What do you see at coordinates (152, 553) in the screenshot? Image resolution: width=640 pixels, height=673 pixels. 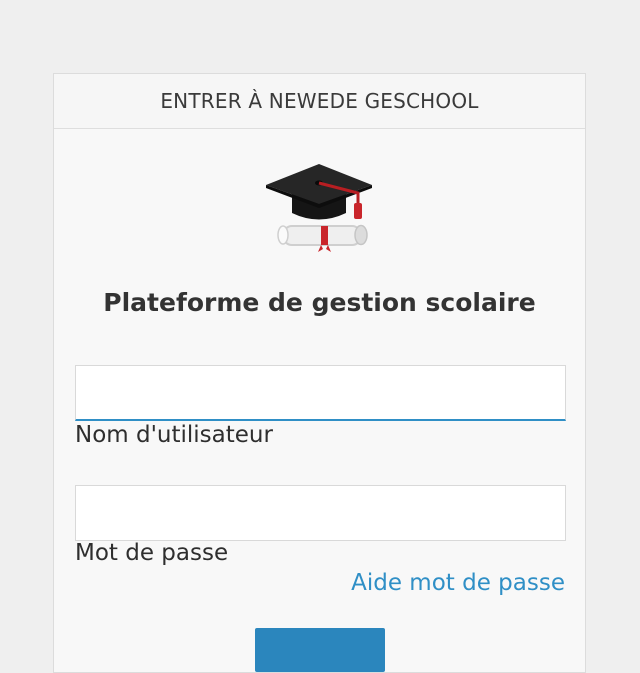 I see `password-label: Mot de passe` at bounding box center [152, 553].